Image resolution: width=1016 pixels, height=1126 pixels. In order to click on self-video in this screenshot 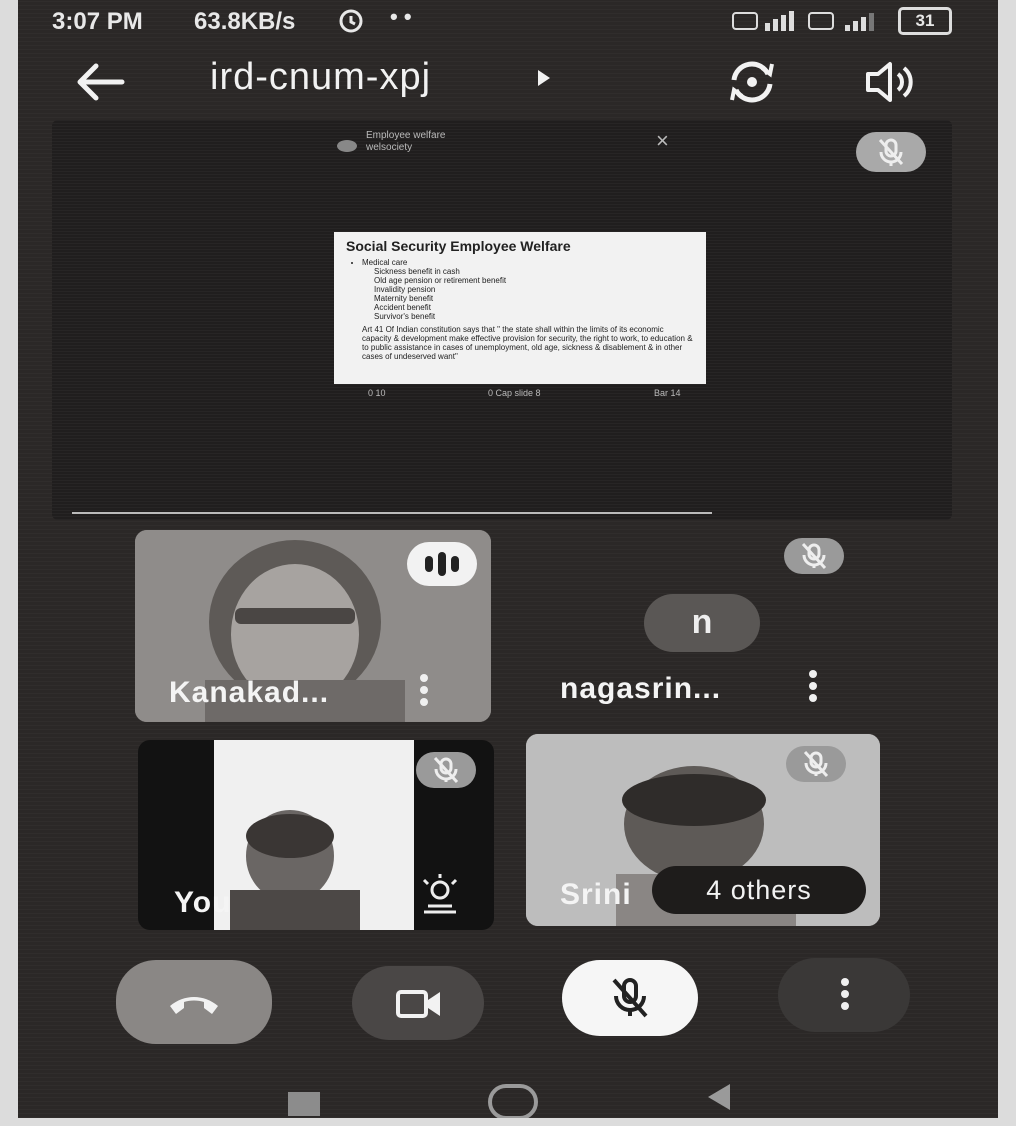, I will do `click(314, 835)`.